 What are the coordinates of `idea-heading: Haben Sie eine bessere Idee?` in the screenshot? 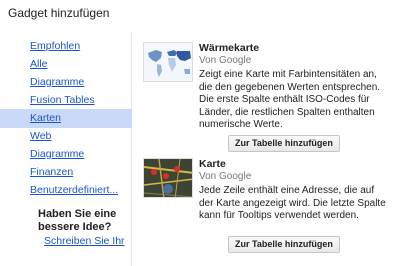 It's located at (77, 220).